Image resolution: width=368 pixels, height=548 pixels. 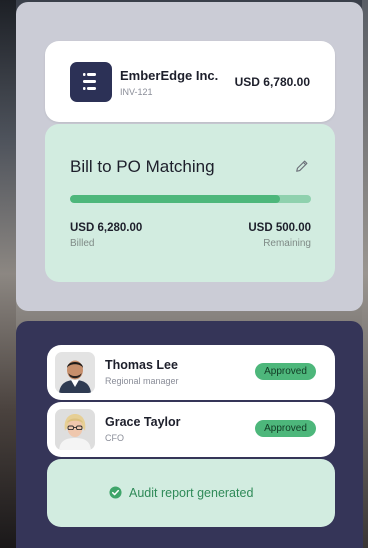 What do you see at coordinates (272, 82) in the screenshot?
I see `invoice-amount: USD 6,780.00` at bounding box center [272, 82].